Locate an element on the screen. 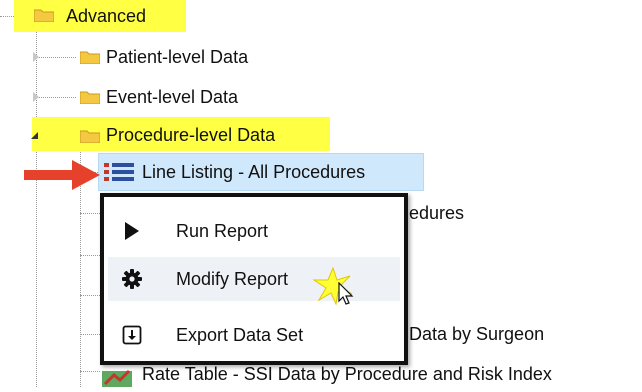  tree-line-root is located at coordinates (36, 201).